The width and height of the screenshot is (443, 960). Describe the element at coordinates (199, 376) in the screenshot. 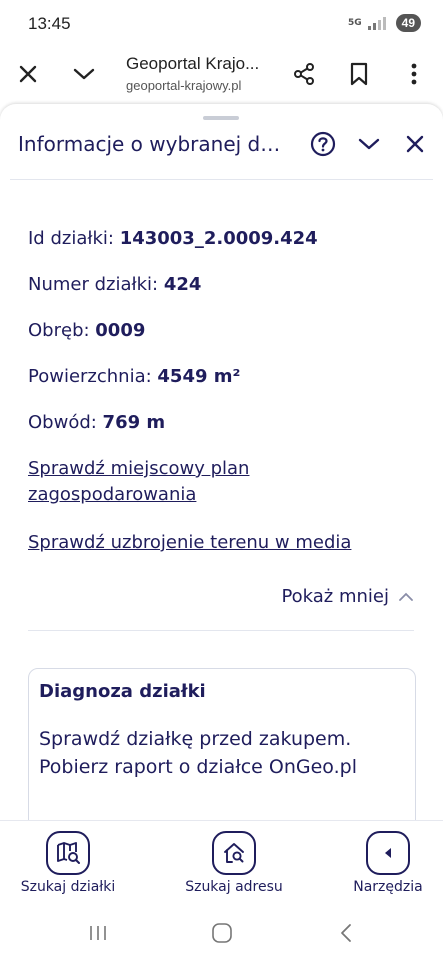

I see `field-value: 4549 m²` at that location.